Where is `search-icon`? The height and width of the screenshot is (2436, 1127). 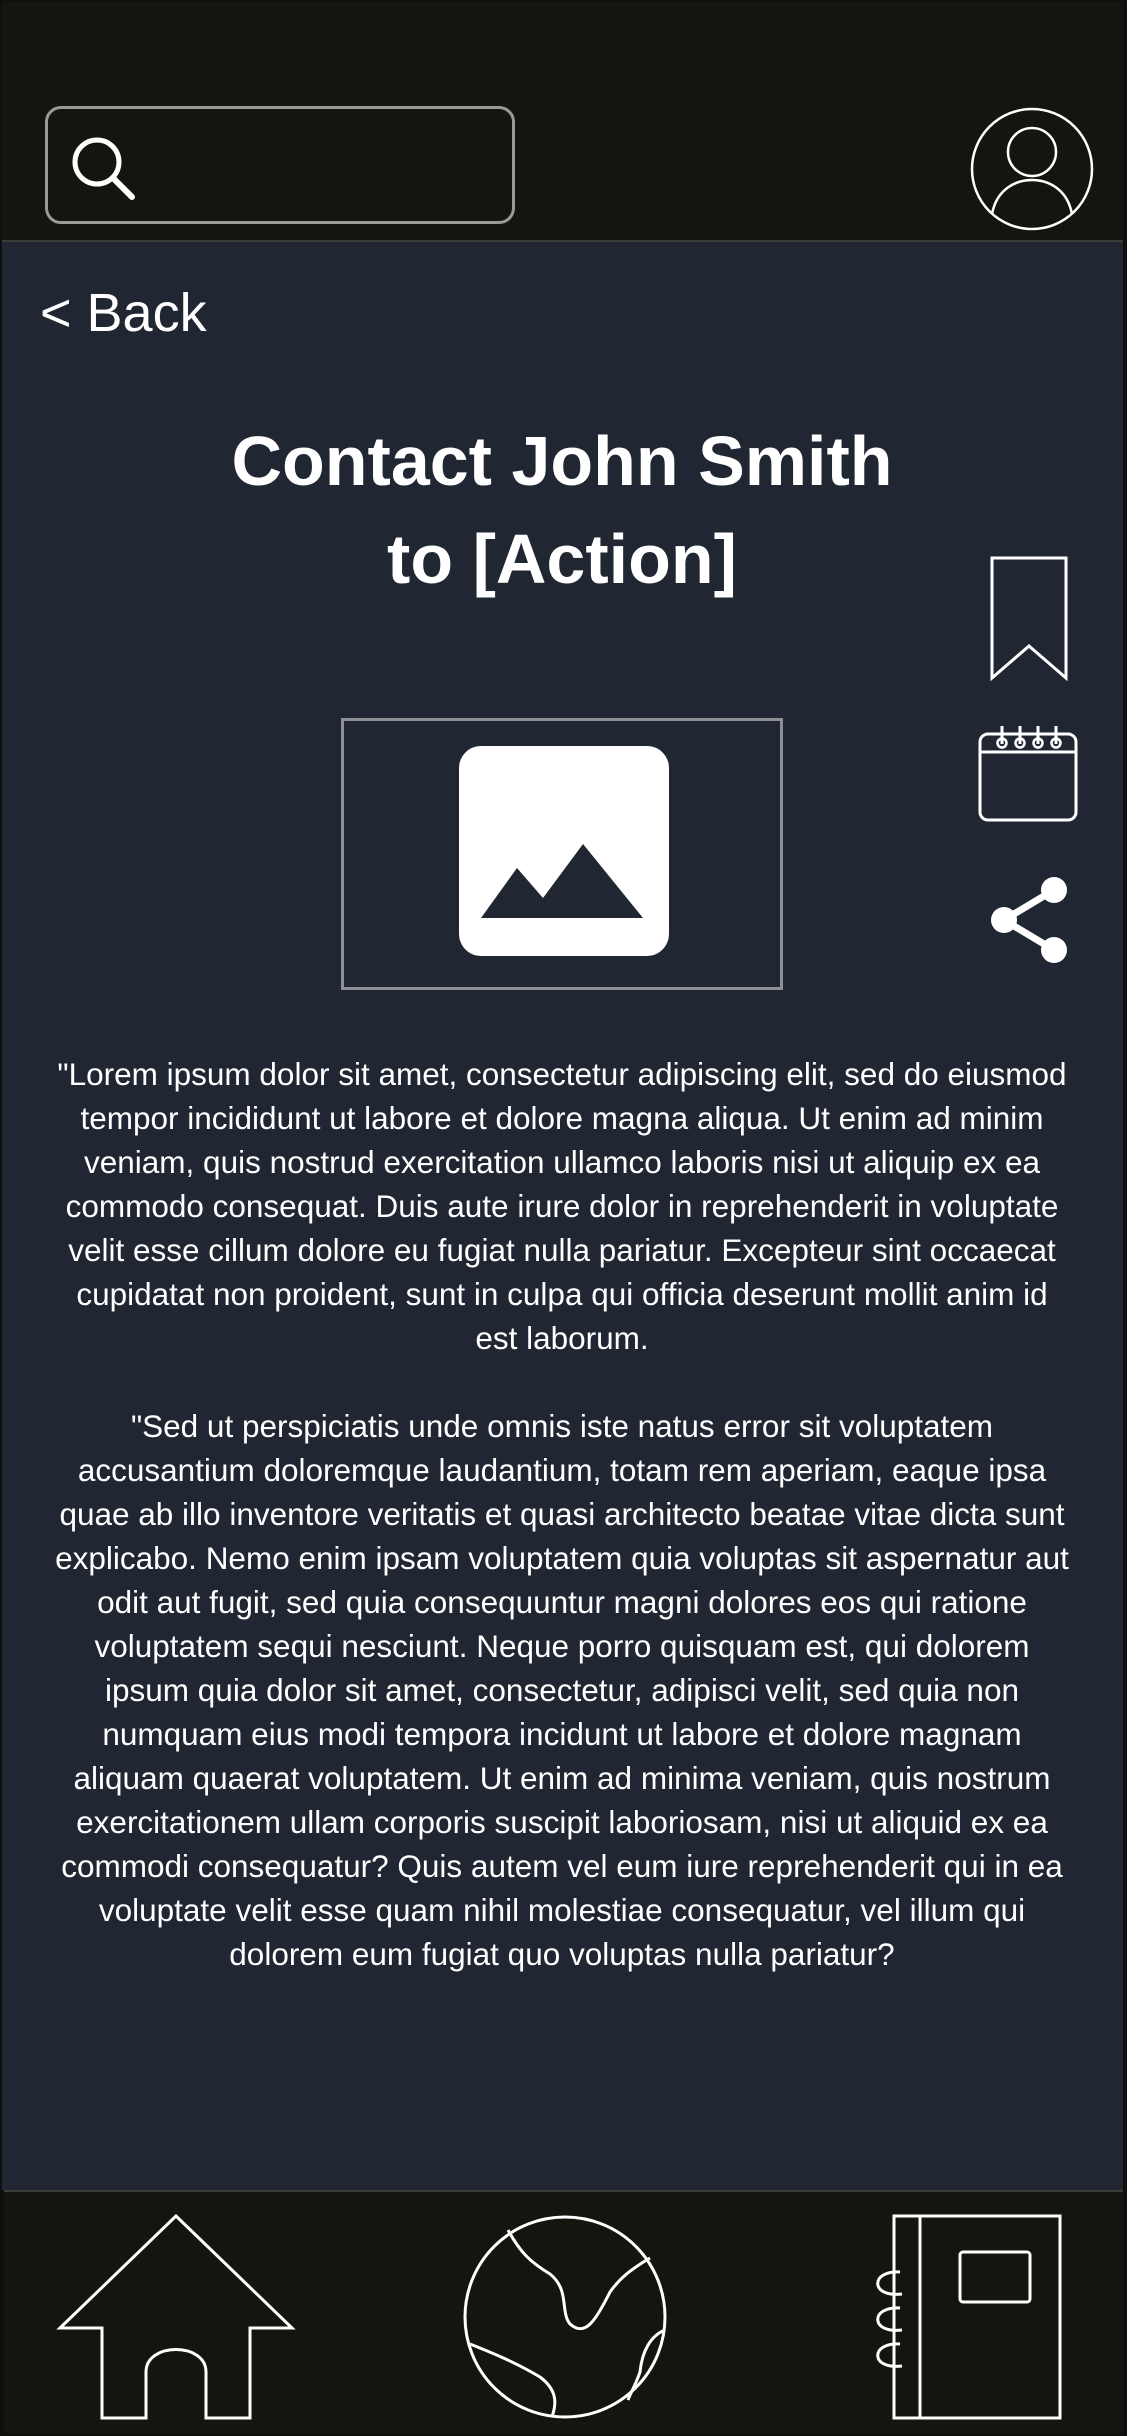 search-icon is located at coordinates (104, 169).